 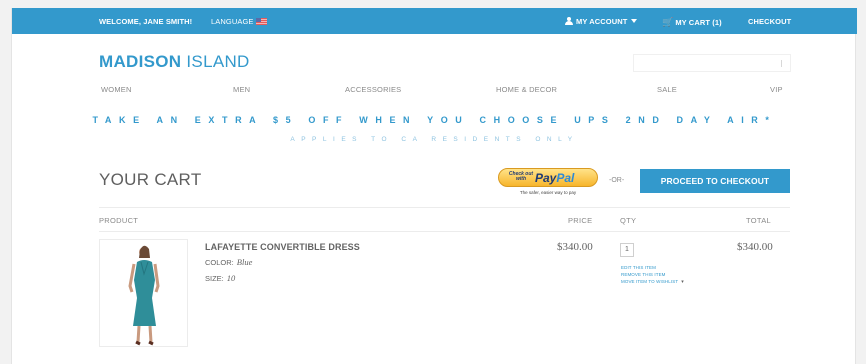 I want to click on move-to-wishlist-label: MOVE ITEM TO WISHLIST, so click(x=650, y=281).